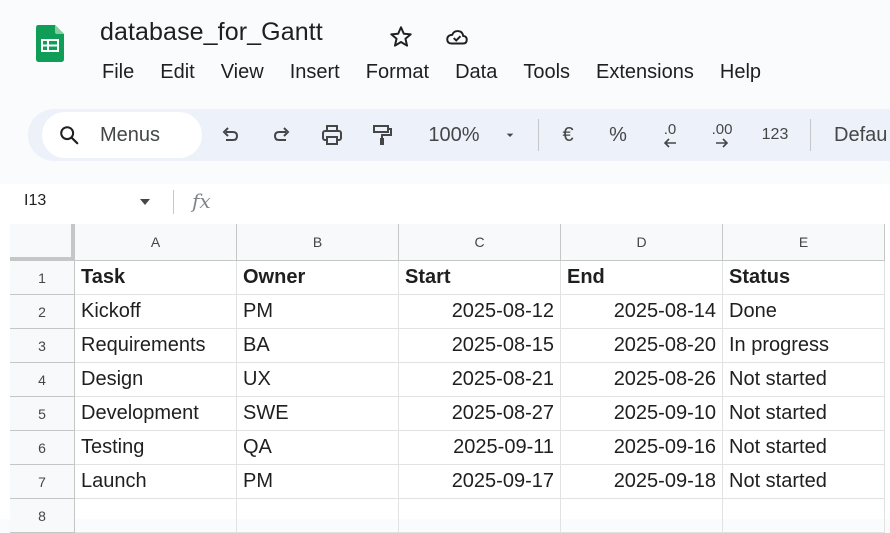 The width and height of the screenshot is (890, 533). What do you see at coordinates (804, 482) in the screenshot?
I see `cell-e7: Not started` at bounding box center [804, 482].